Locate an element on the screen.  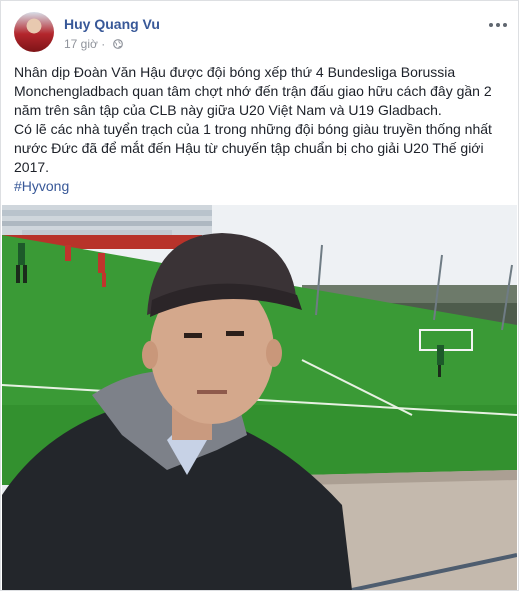
post-meta: 17 giờ · is located at coordinates (93, 44).